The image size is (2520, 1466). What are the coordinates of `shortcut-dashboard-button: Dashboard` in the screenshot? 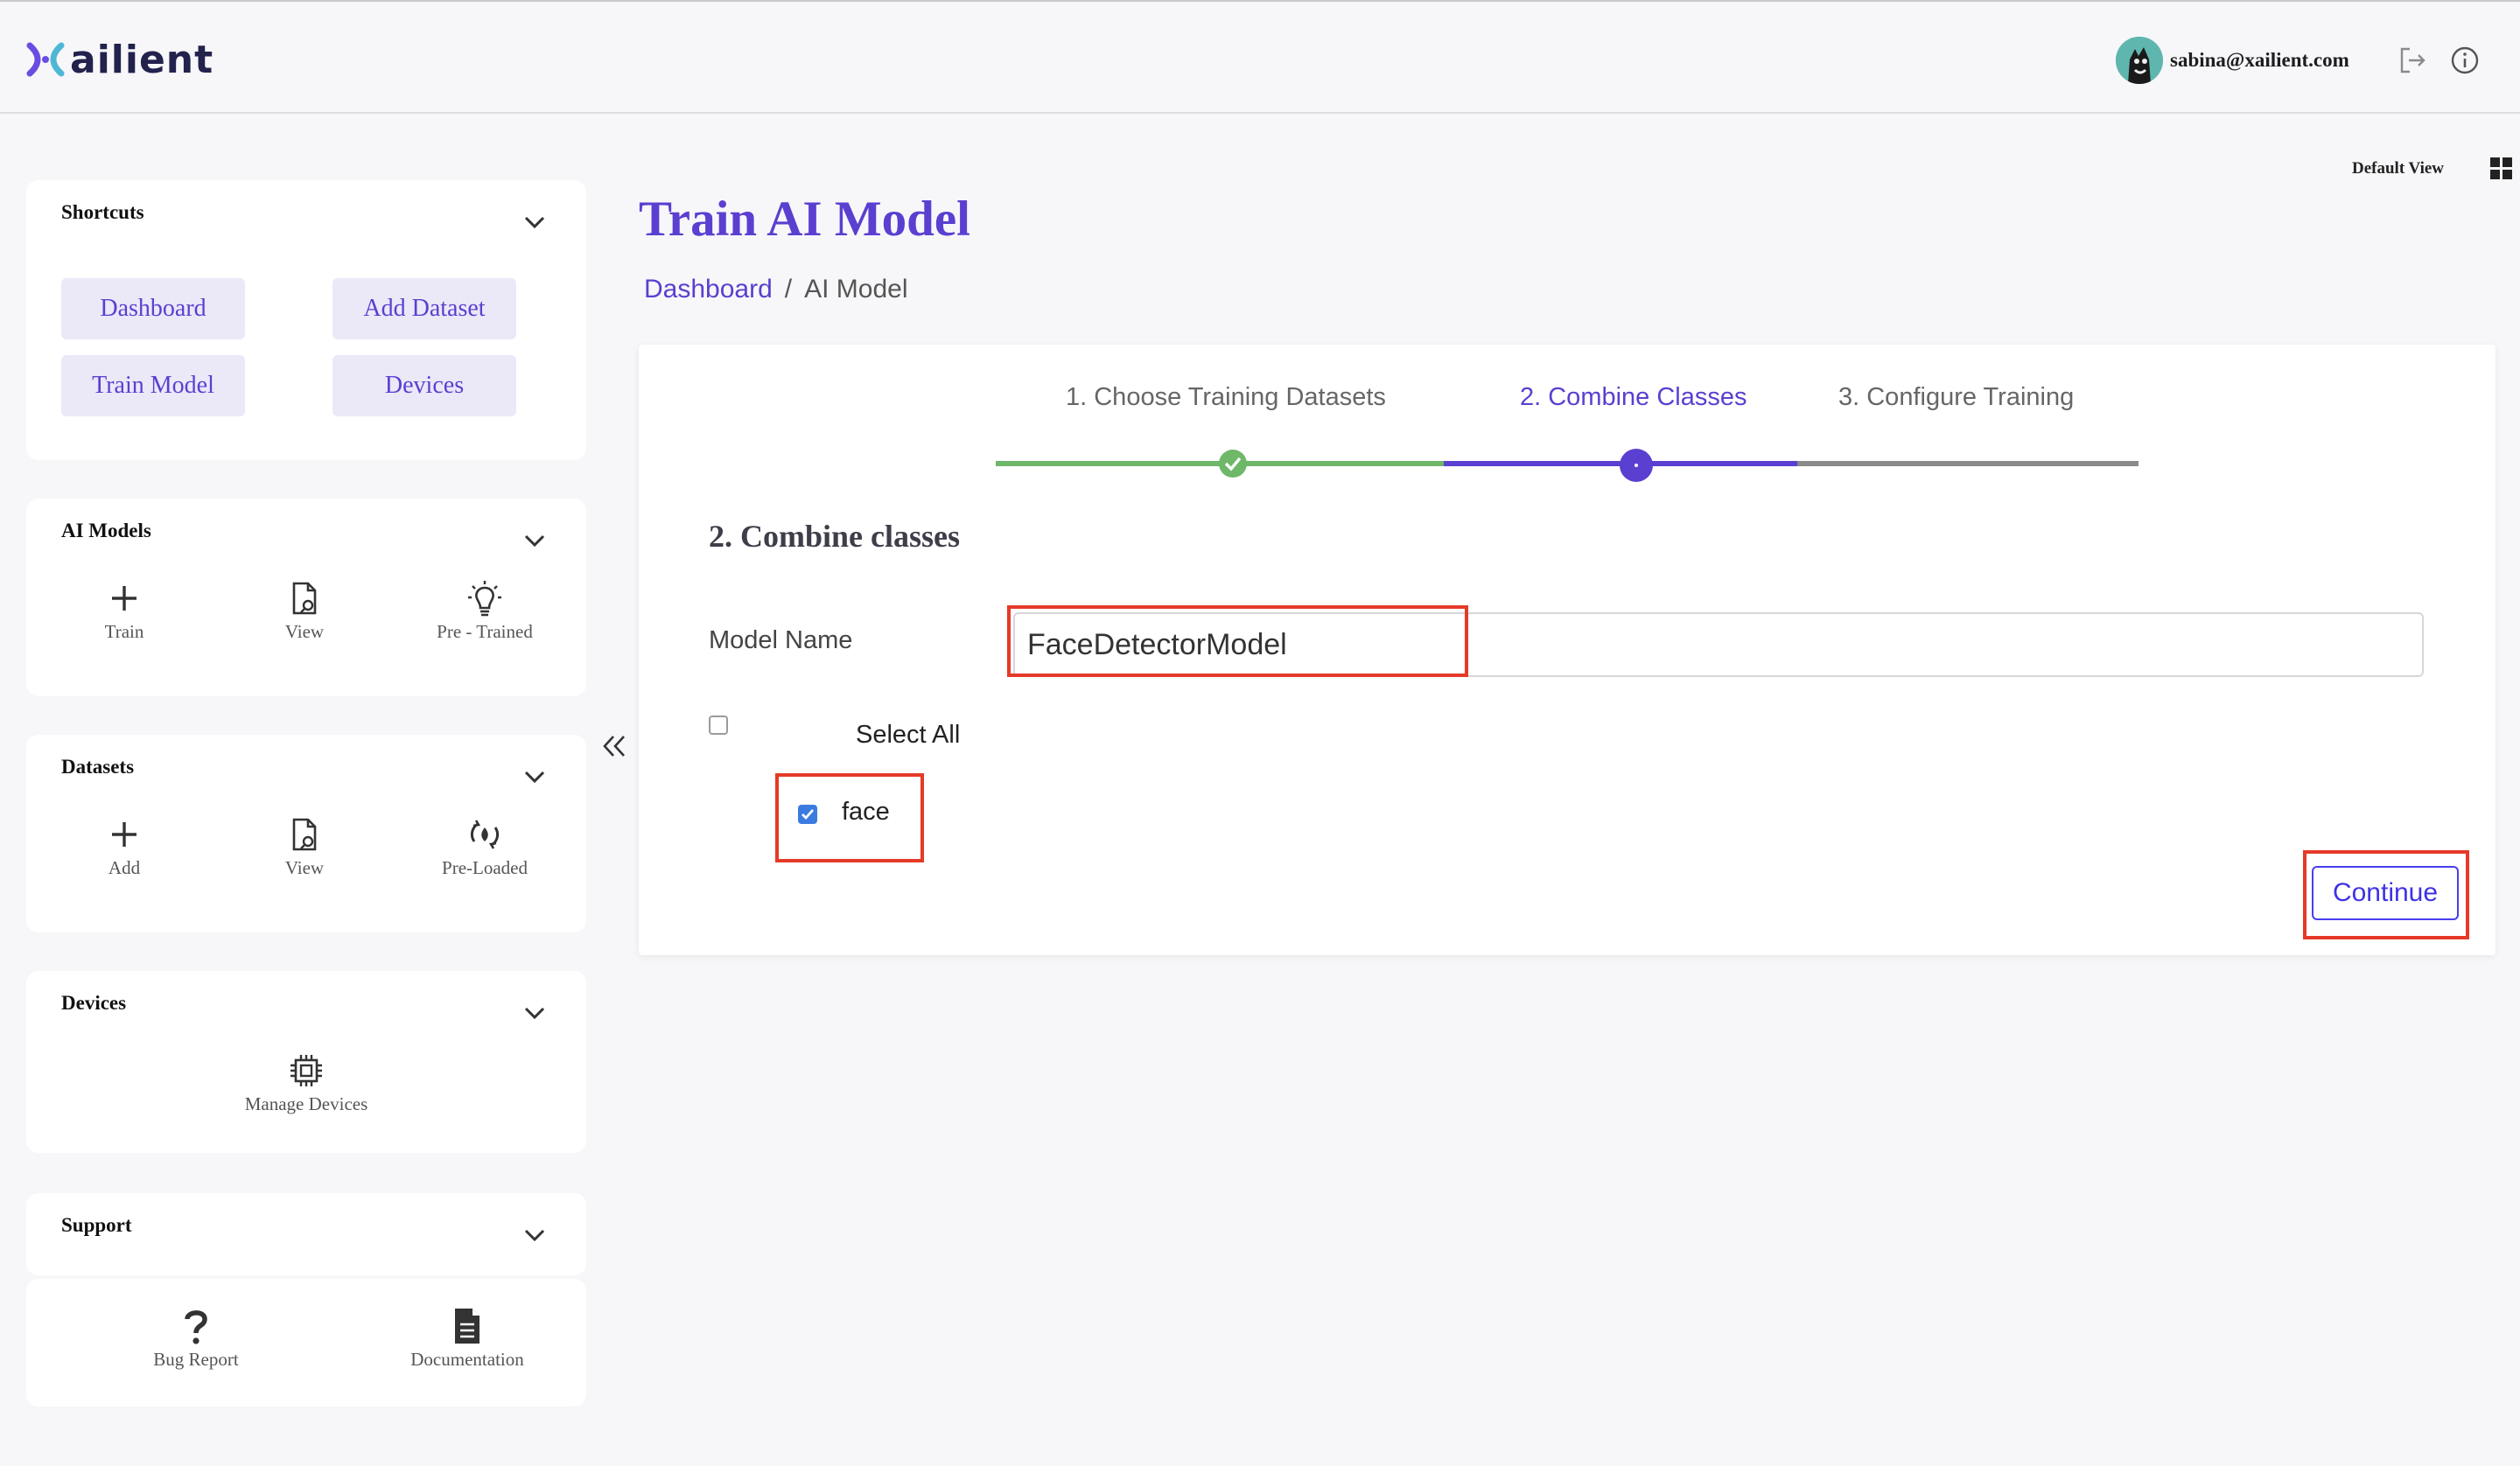 It's located at (153, 309).